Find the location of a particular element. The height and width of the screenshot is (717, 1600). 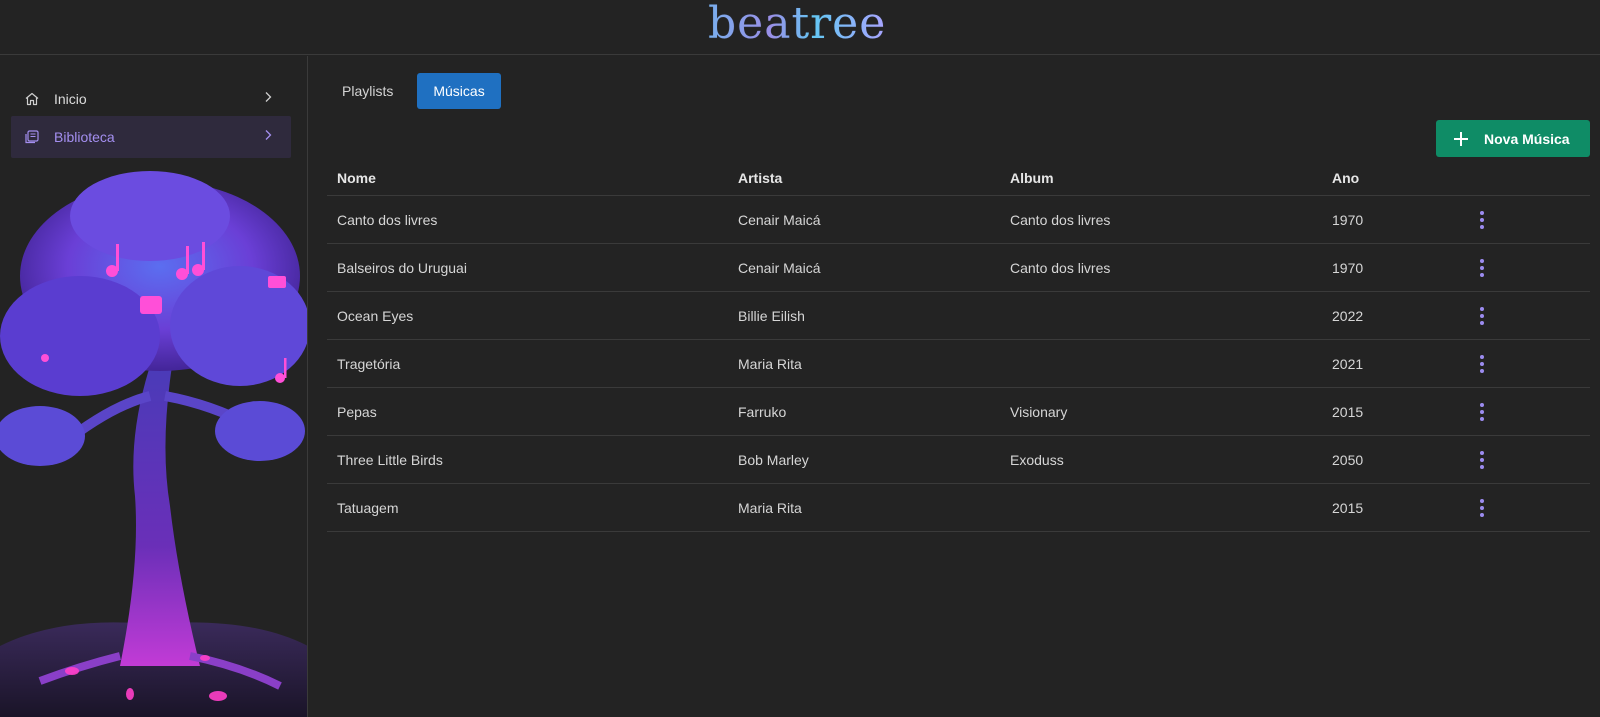

tab-playlists: Playlists is located at coordinates (367, 91).